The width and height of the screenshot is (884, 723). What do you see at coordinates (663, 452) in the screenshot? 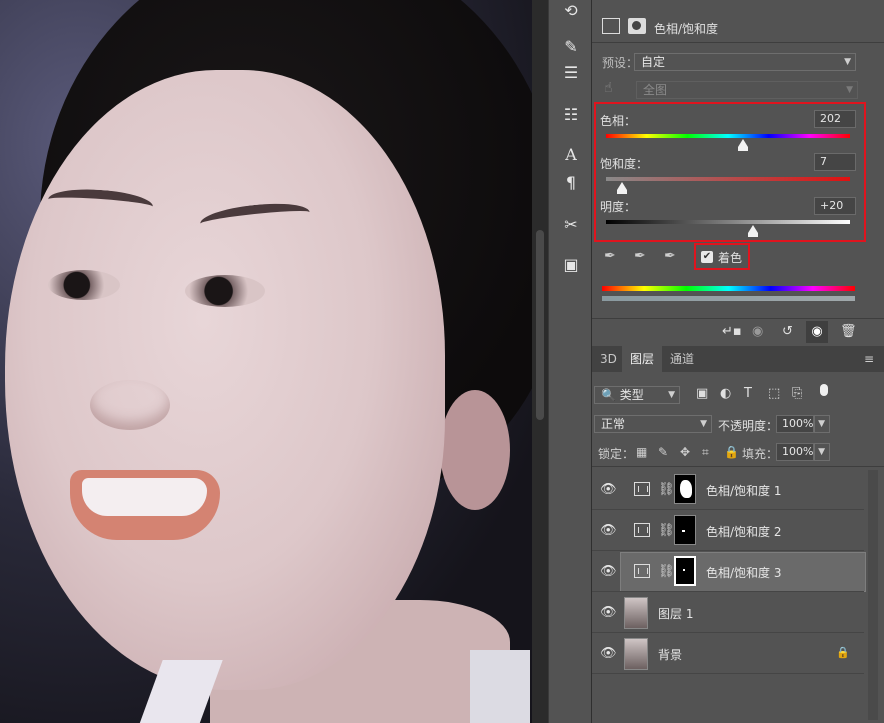
I see `lock-image-icon: ✎` at bounding box center [663, 452].